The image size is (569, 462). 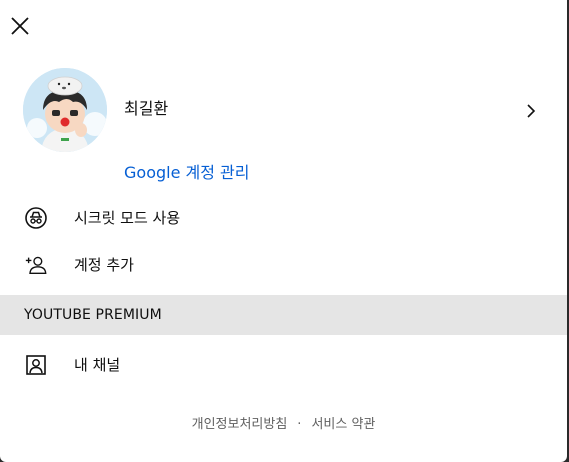 I want to click on avatar, so click(x=65, y=110).